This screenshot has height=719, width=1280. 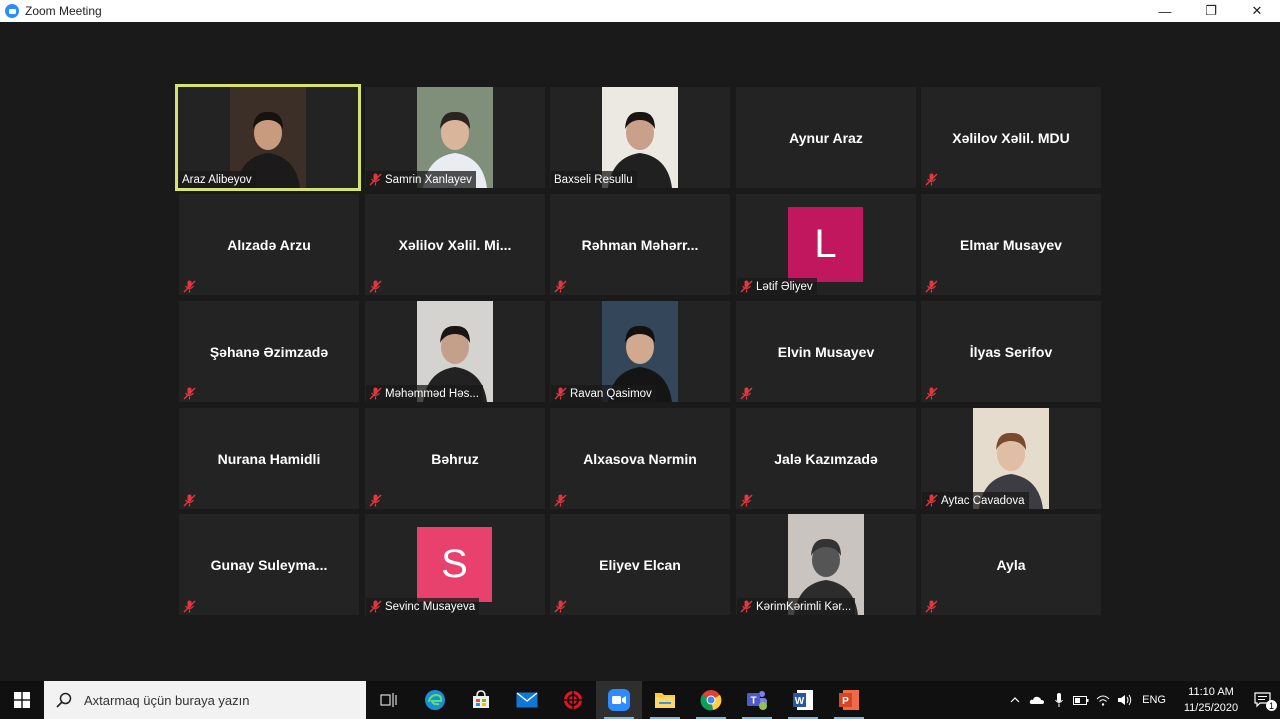 What do you see at coordinates (1011, 458) in the screenshot?
I see `participant-tile: Aytac Cavadova` at bounding box center [1011, 458].